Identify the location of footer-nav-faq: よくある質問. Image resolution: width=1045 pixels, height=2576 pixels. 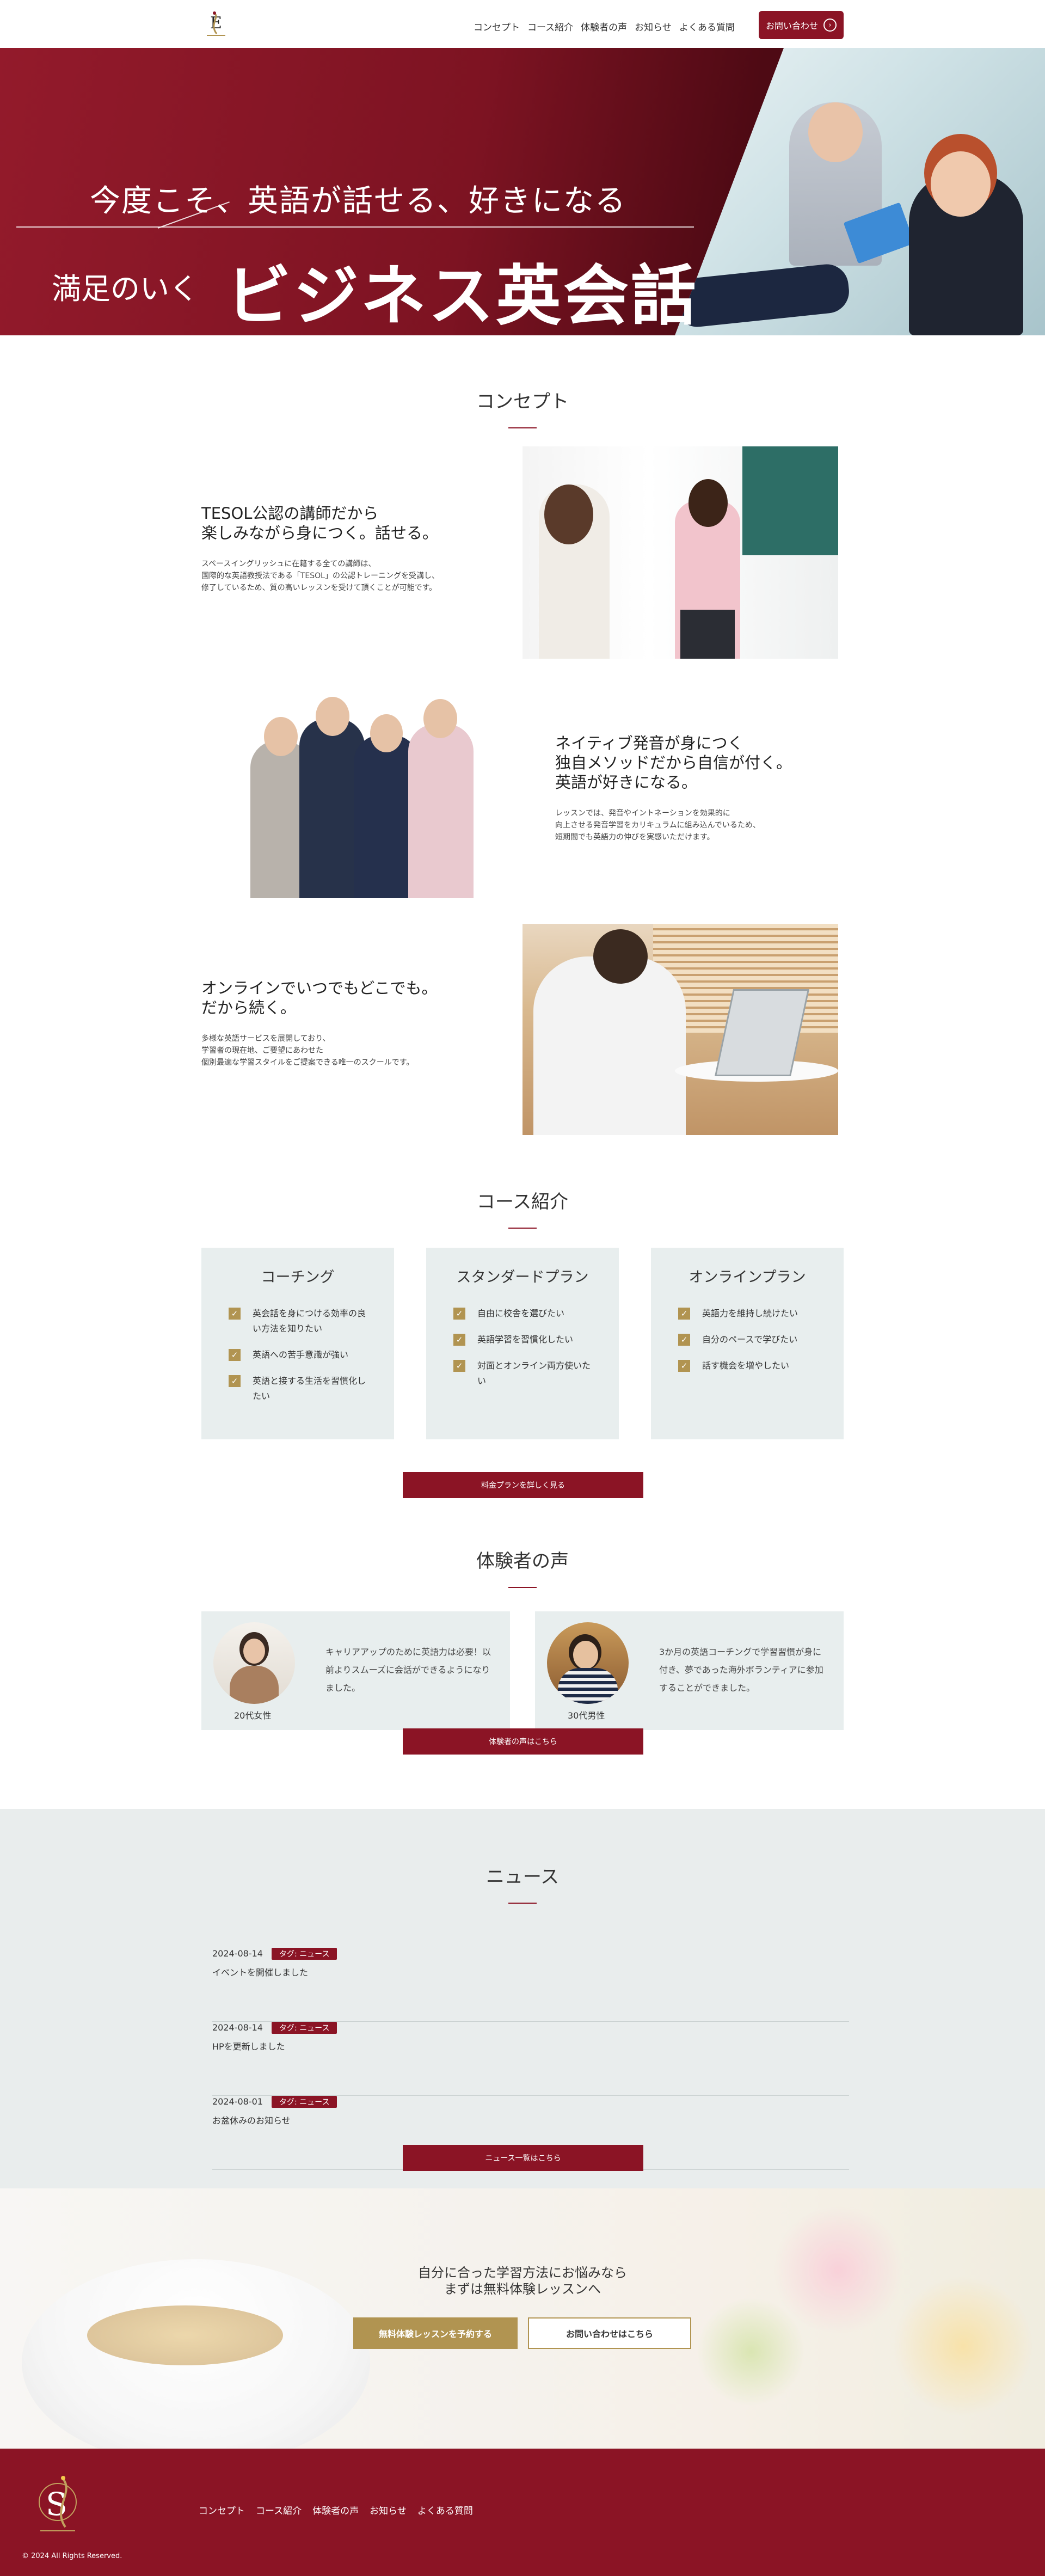
(445, 2510).